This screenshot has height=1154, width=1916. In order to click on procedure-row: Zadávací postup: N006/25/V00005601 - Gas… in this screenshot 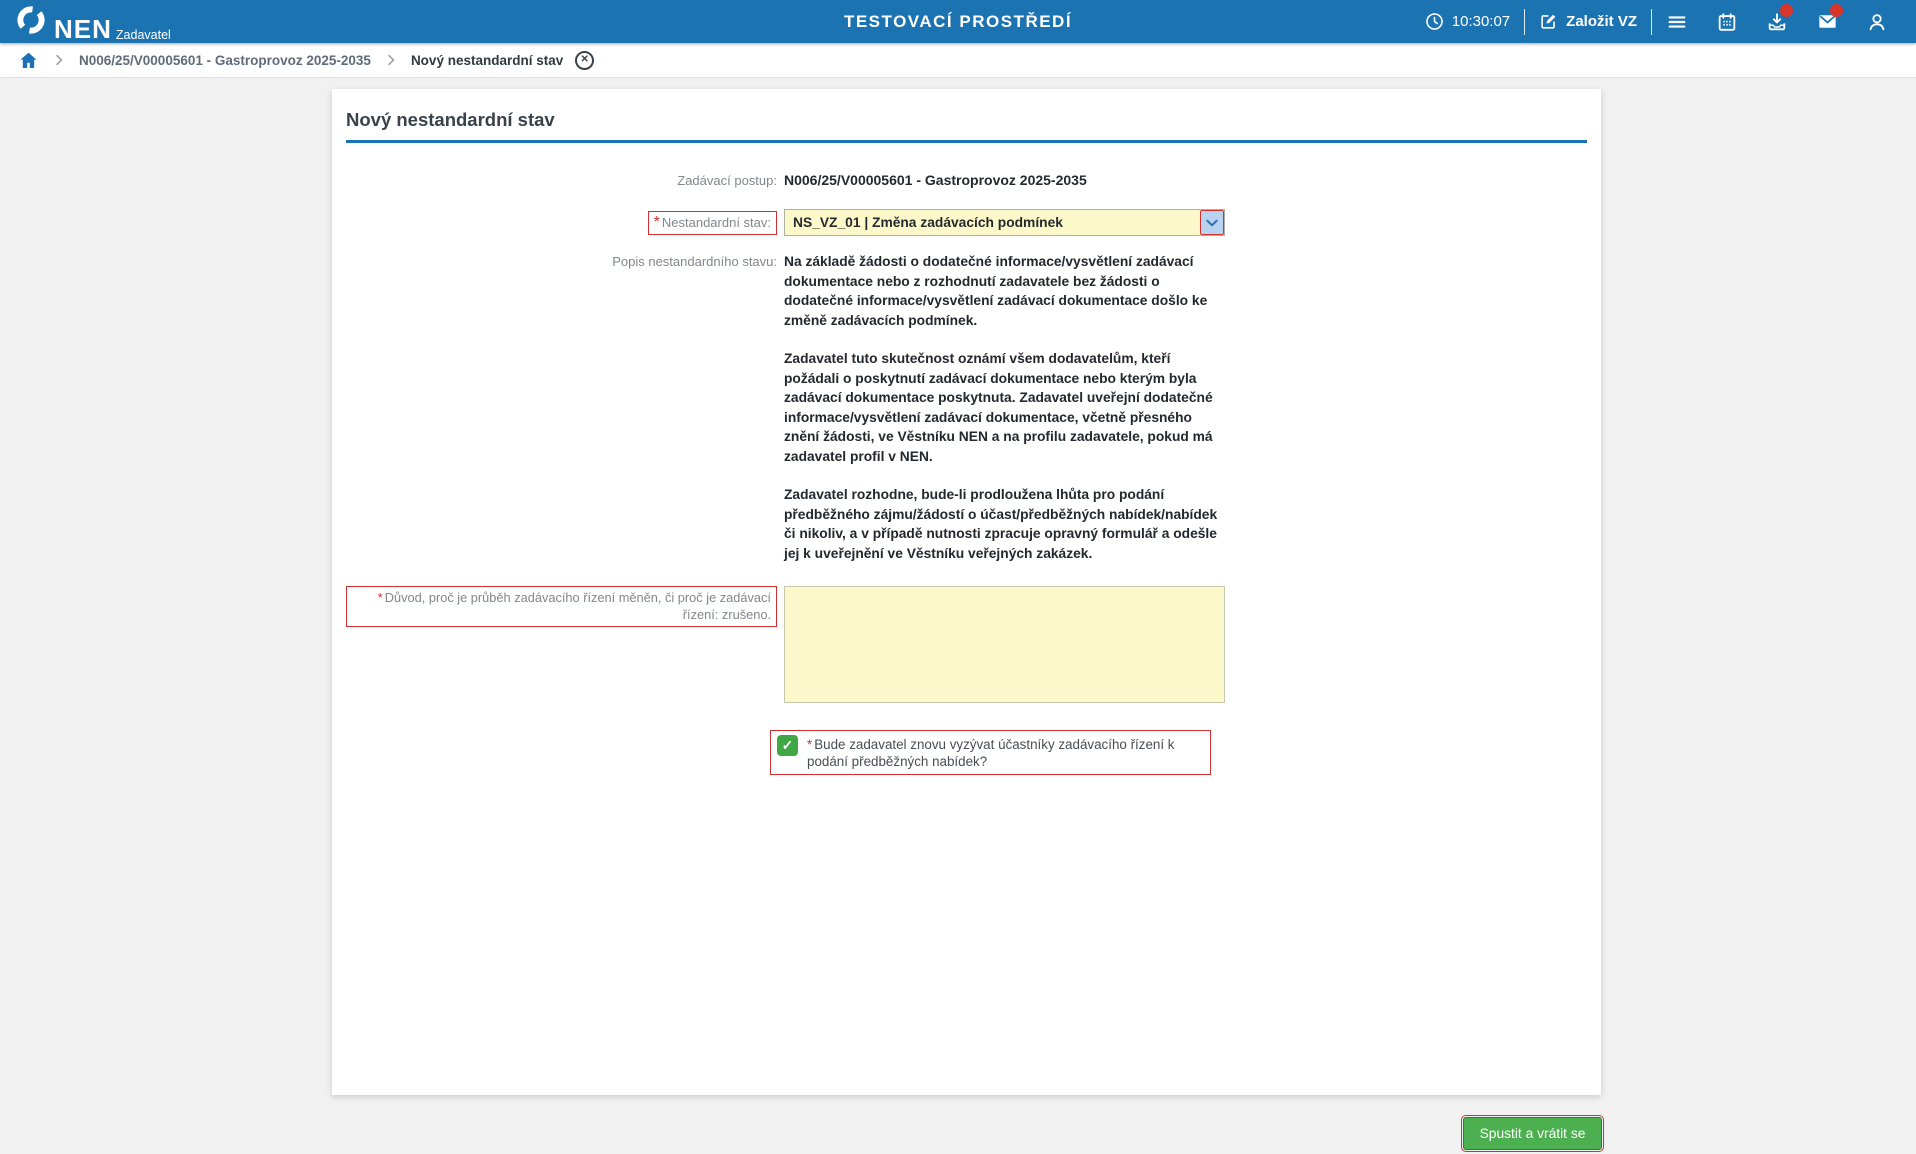, I will do `click(966, 180)`.